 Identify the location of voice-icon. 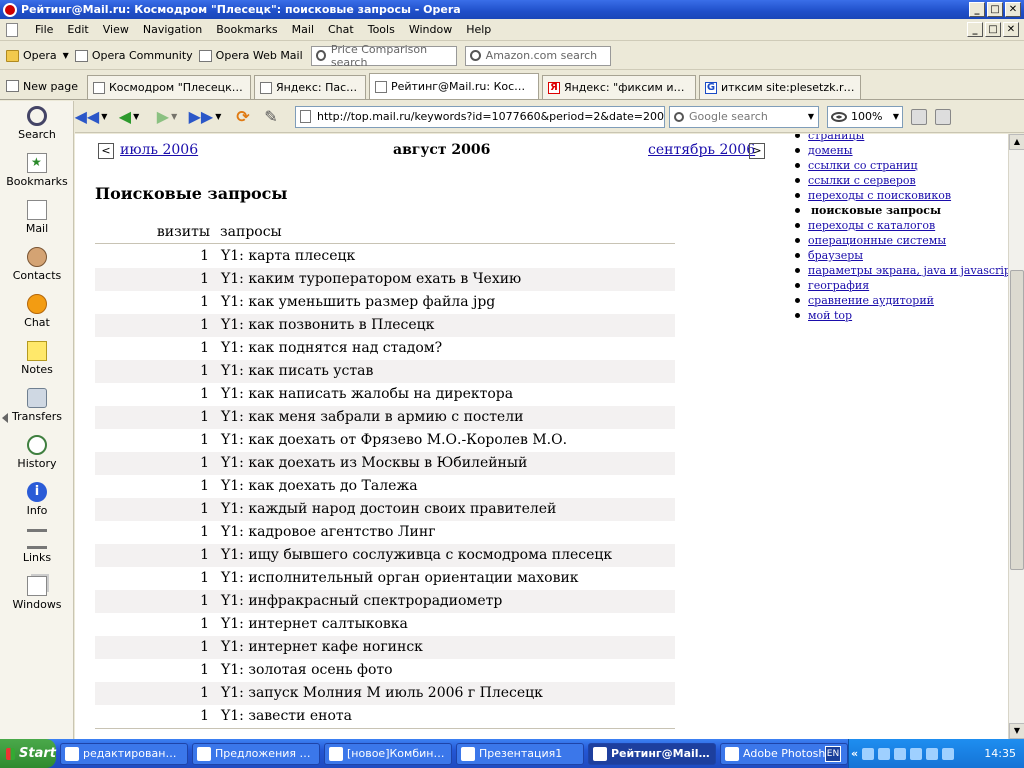
(943, 116).